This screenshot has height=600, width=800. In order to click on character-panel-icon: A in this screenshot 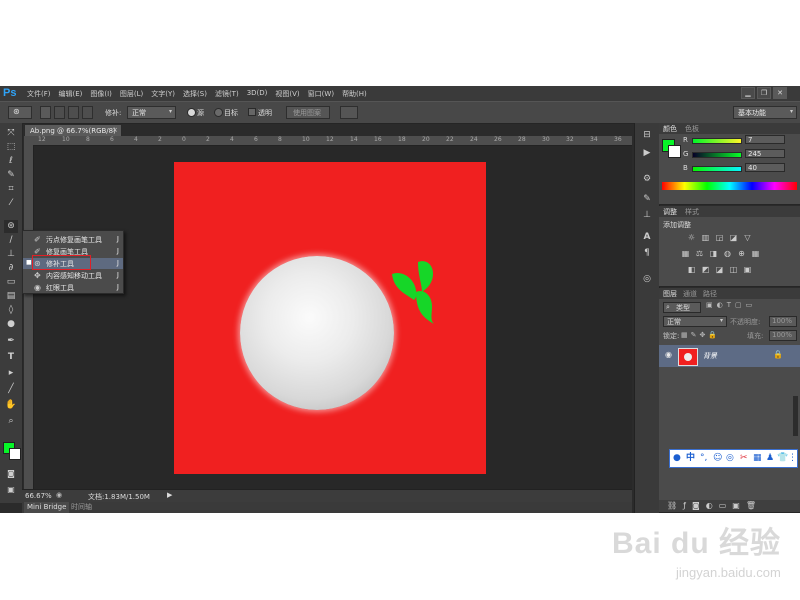, I will do `click(647, 237)`.